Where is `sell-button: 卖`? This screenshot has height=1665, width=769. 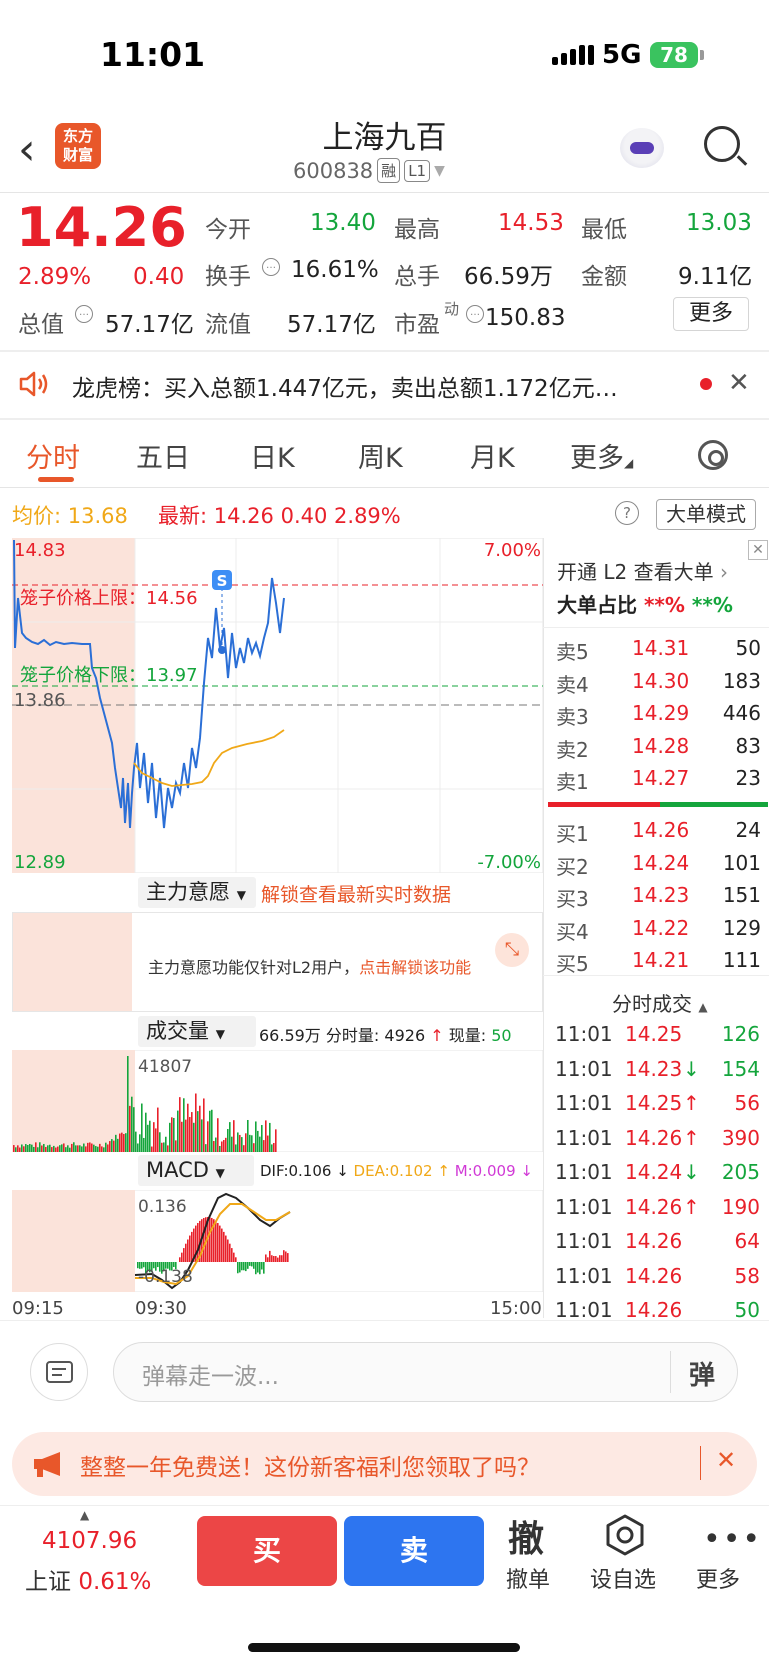 sell-button: 卖 is located at coordinates (414, 1551).